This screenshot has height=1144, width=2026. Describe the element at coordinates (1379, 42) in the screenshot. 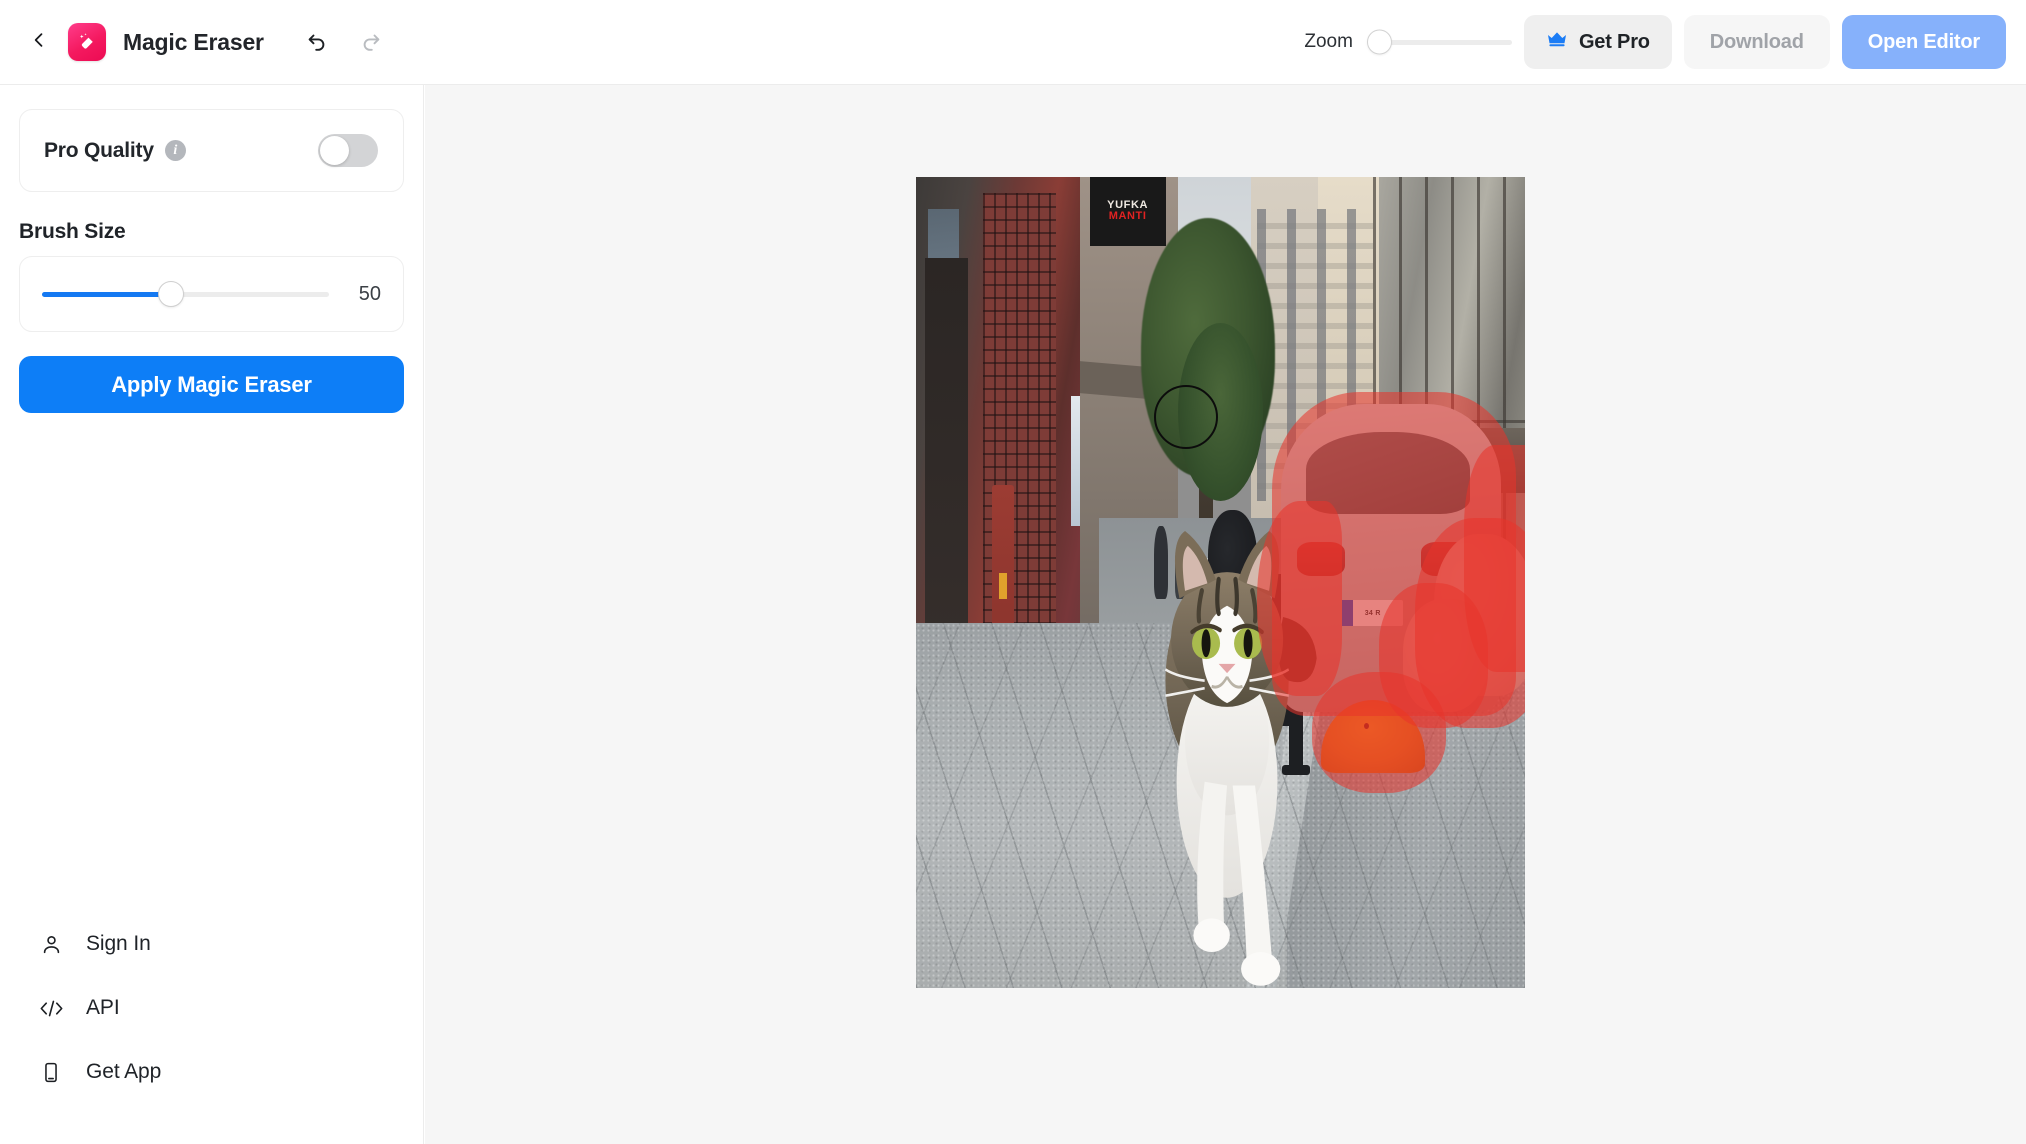

I see `zoom-slider-thumb` at that location.